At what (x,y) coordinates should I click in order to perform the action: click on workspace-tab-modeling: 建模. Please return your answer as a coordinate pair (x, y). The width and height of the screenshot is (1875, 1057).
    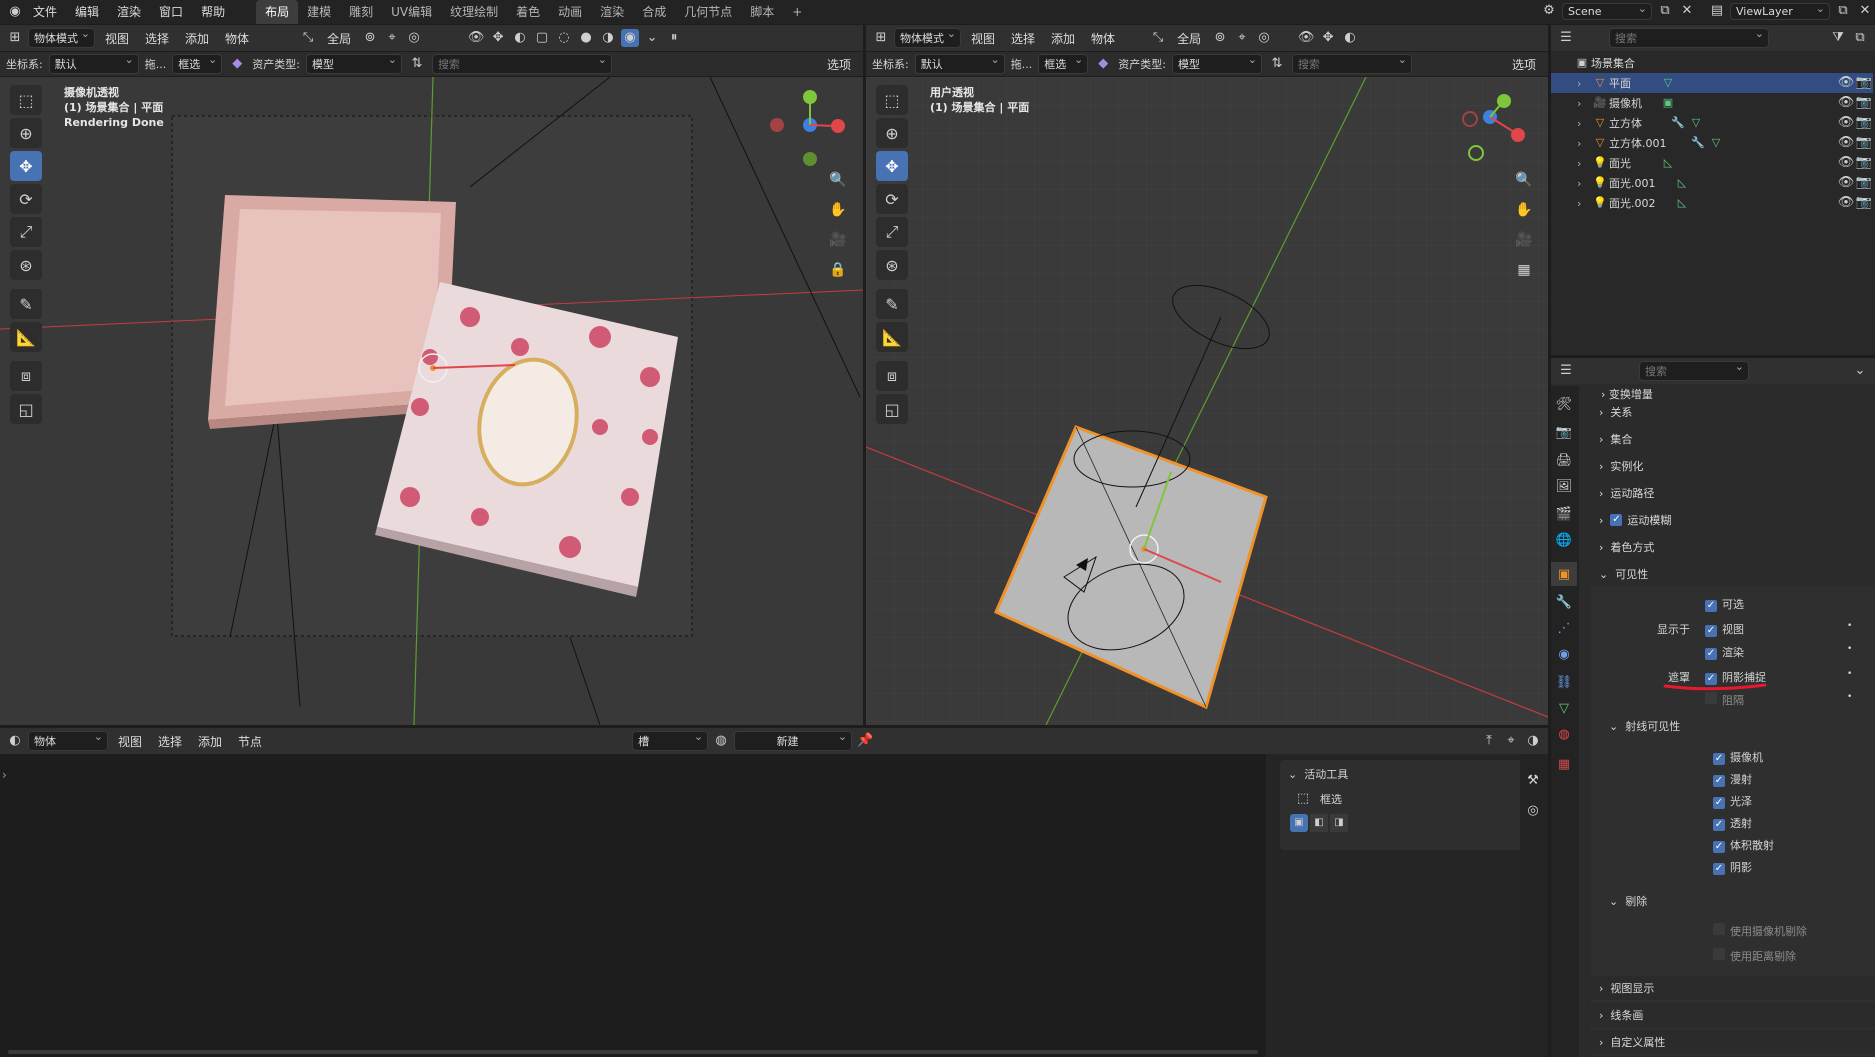
    Looking at the image, I should click on (319, 12).